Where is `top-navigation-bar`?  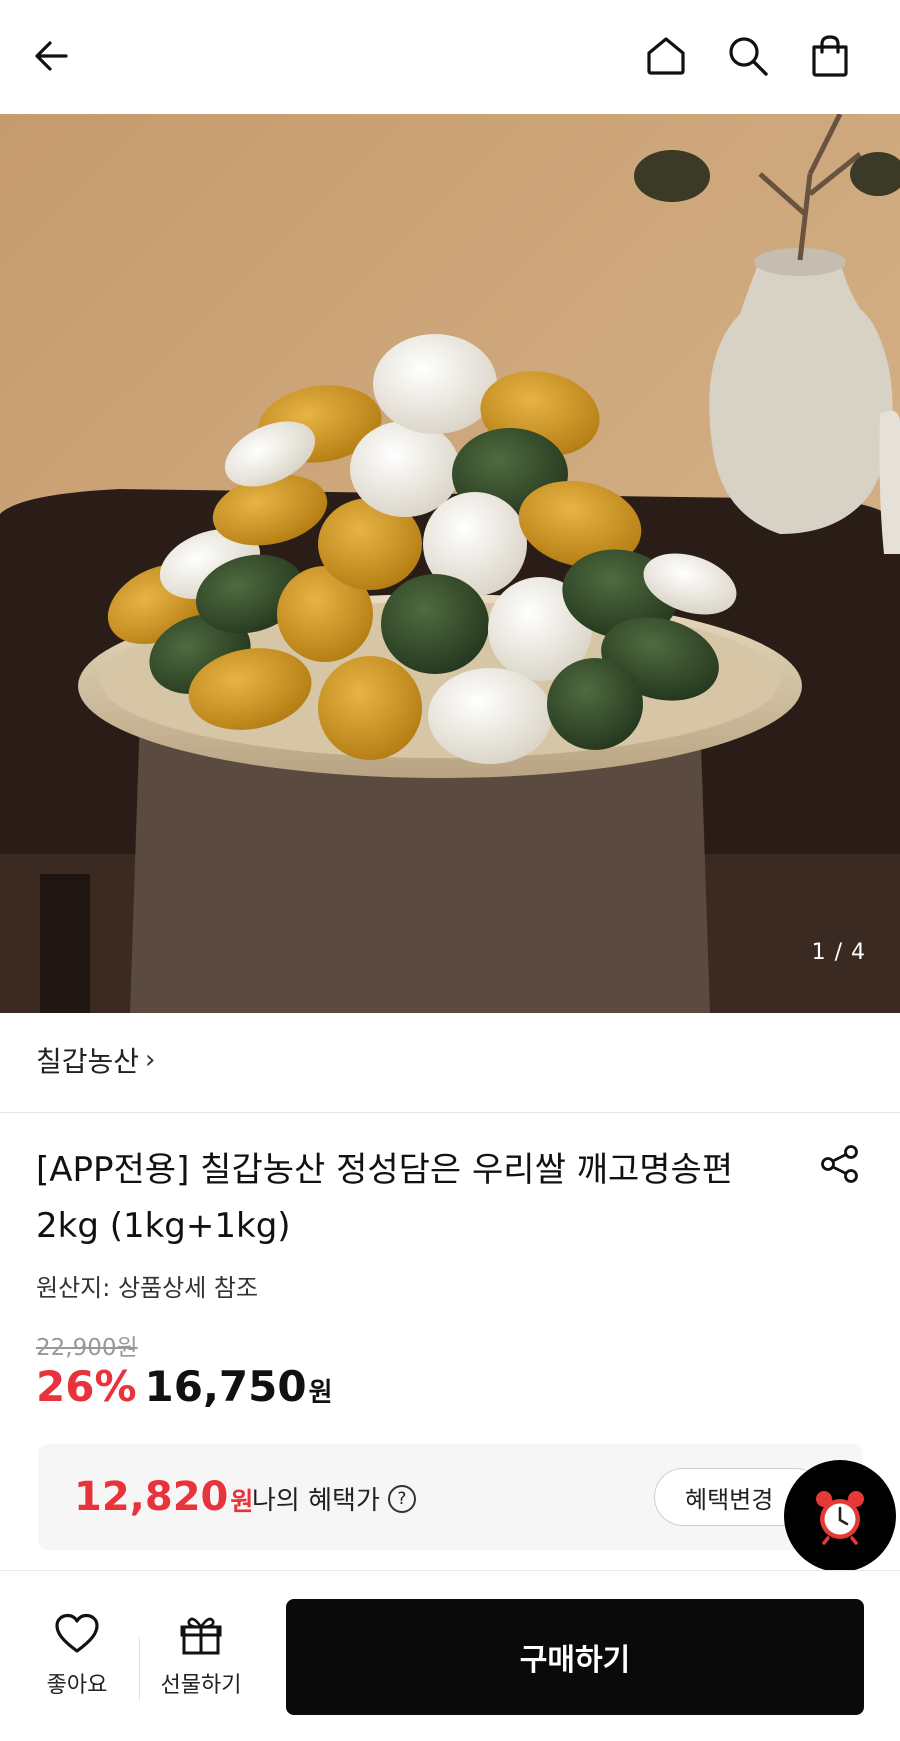
top-navigation-bar is located at coordinates (450, 57).